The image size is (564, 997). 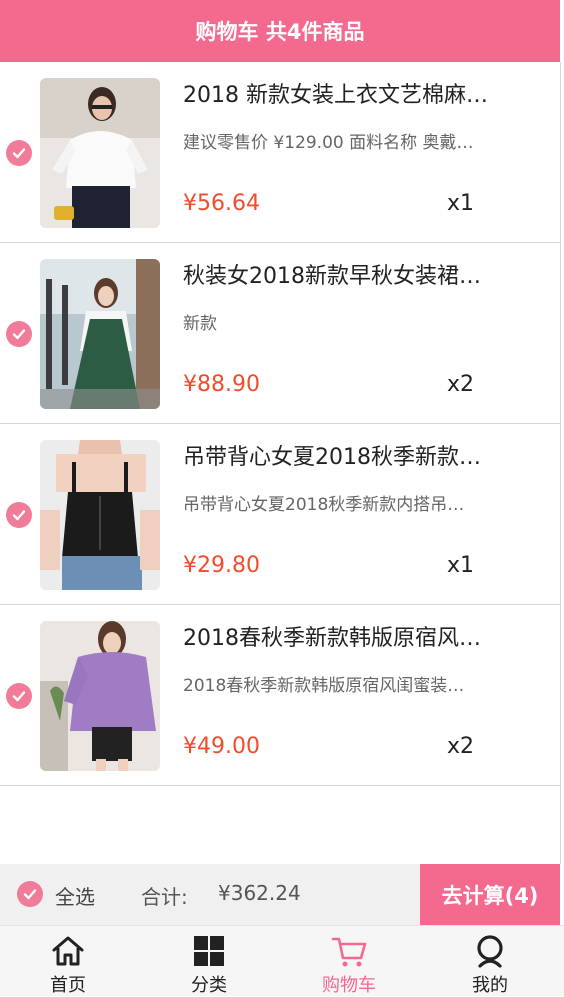 I want to click on tab-label: 购物车, so click(x=349, y=985).